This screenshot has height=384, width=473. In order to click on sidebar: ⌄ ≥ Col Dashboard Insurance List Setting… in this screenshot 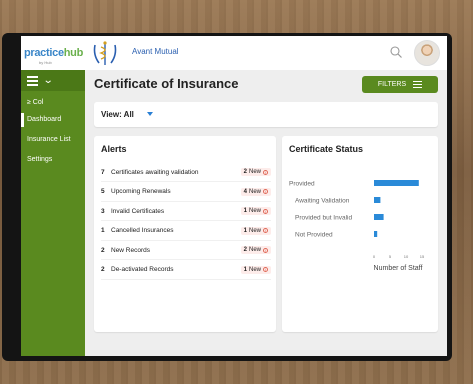, I will do `click(53, 213)`.